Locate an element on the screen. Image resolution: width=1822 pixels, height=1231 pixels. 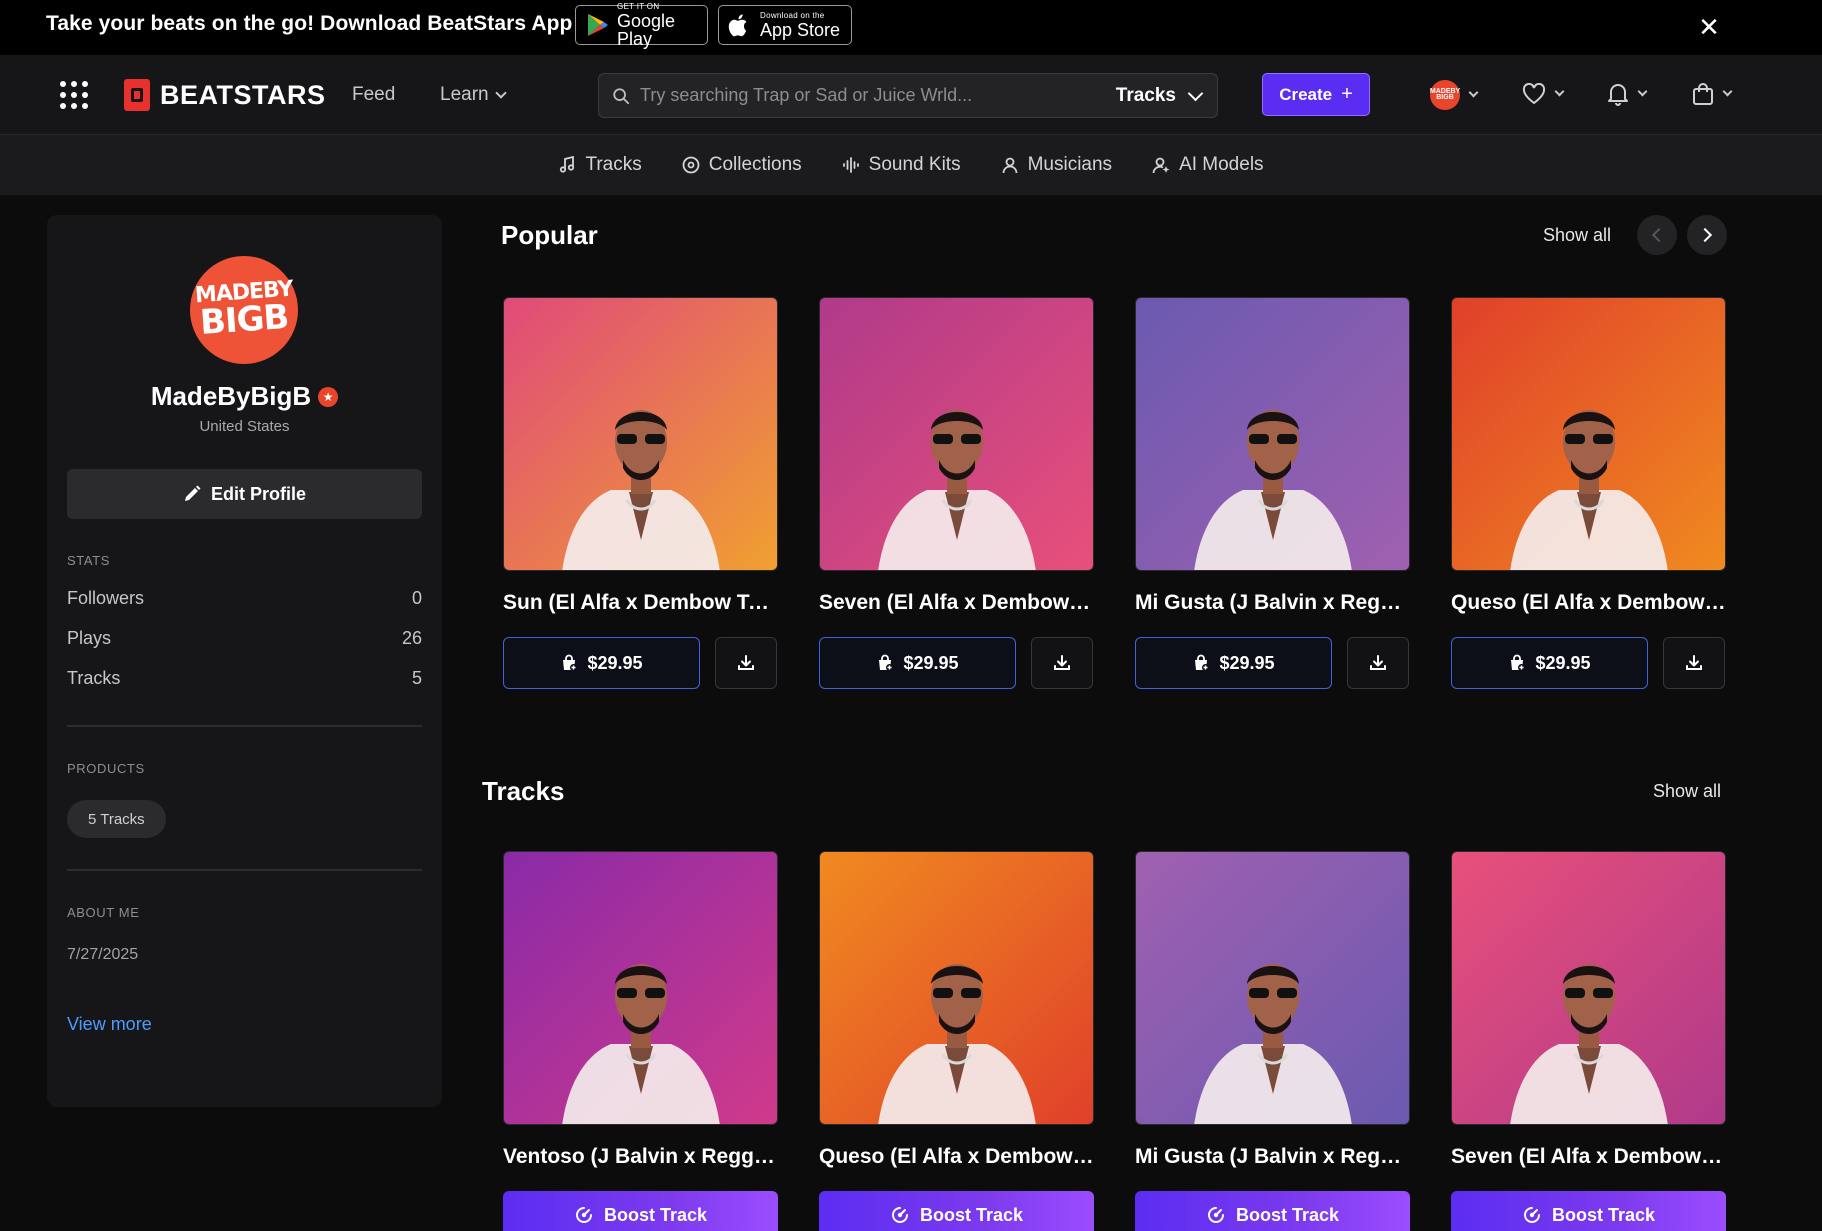
about-date: 7/27/2025 is located at coordinates (103, 954).